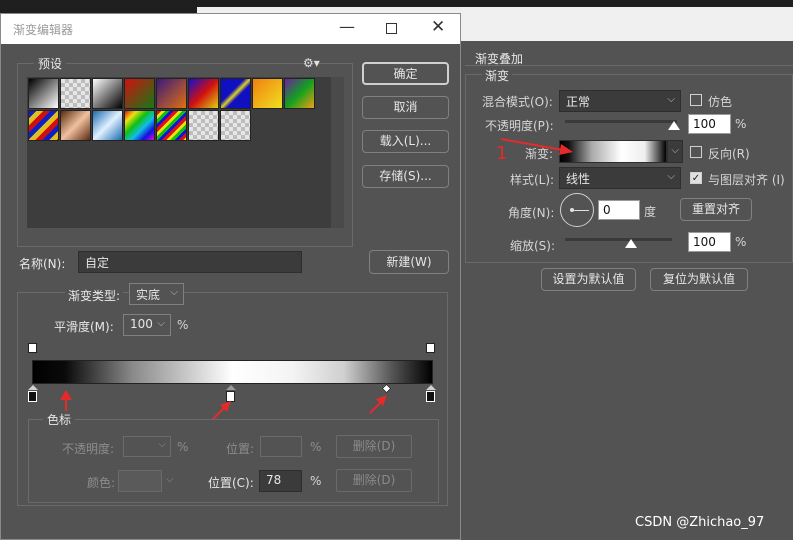 The width and height of the screenshot is (793, 540). Describe the element at coordinates (140, 481) in the screenshot. I see `stop-color-swatch` at that location.